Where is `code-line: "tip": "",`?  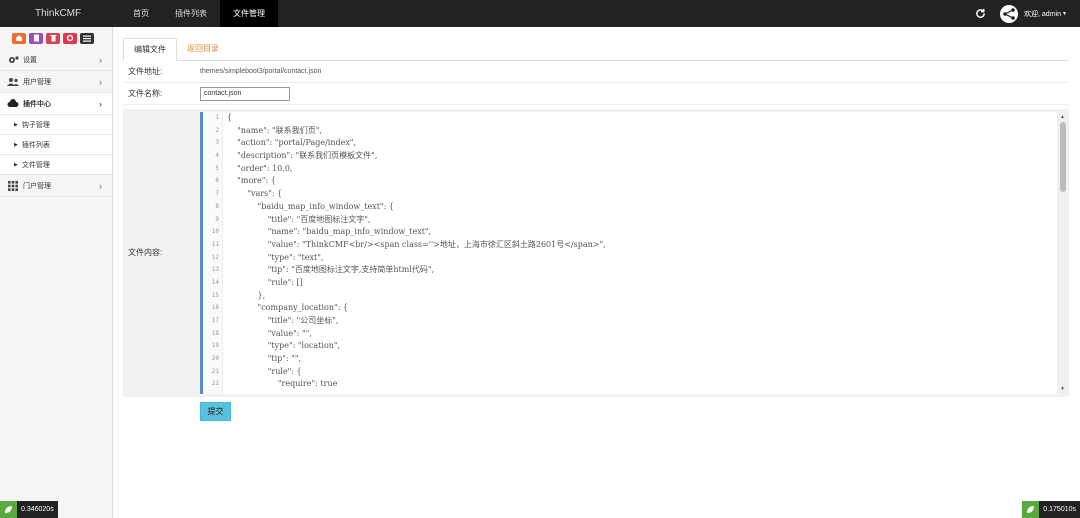 code-line: "tip": "", is located at coordinates (642, 359).